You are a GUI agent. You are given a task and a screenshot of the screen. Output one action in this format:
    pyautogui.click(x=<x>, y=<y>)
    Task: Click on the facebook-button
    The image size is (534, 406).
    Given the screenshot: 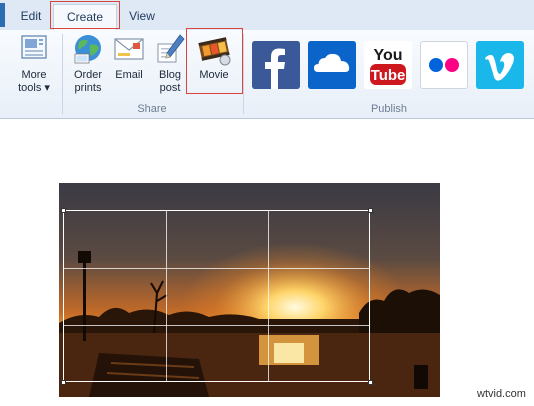 What is the action you would take?
    pyautogui.click(x=276, y=65)
    